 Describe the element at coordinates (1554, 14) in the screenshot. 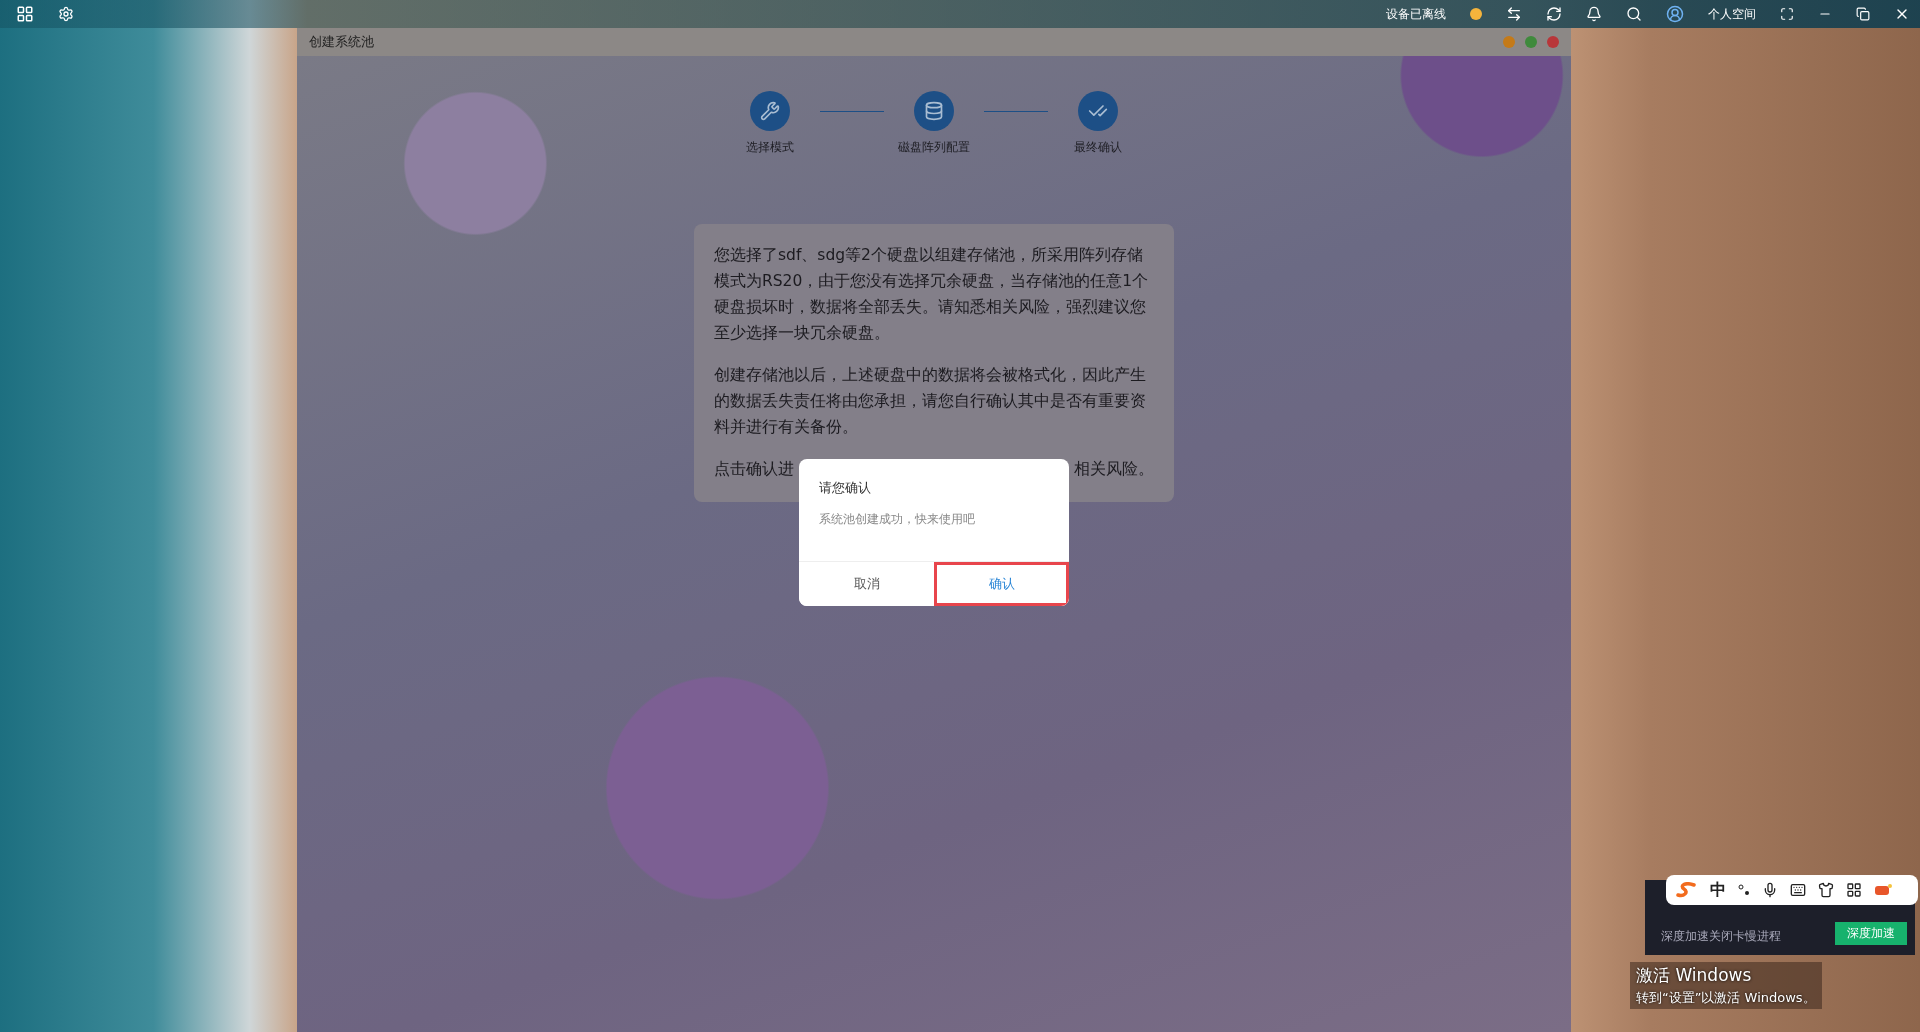

I see `sync-icon` at that location.